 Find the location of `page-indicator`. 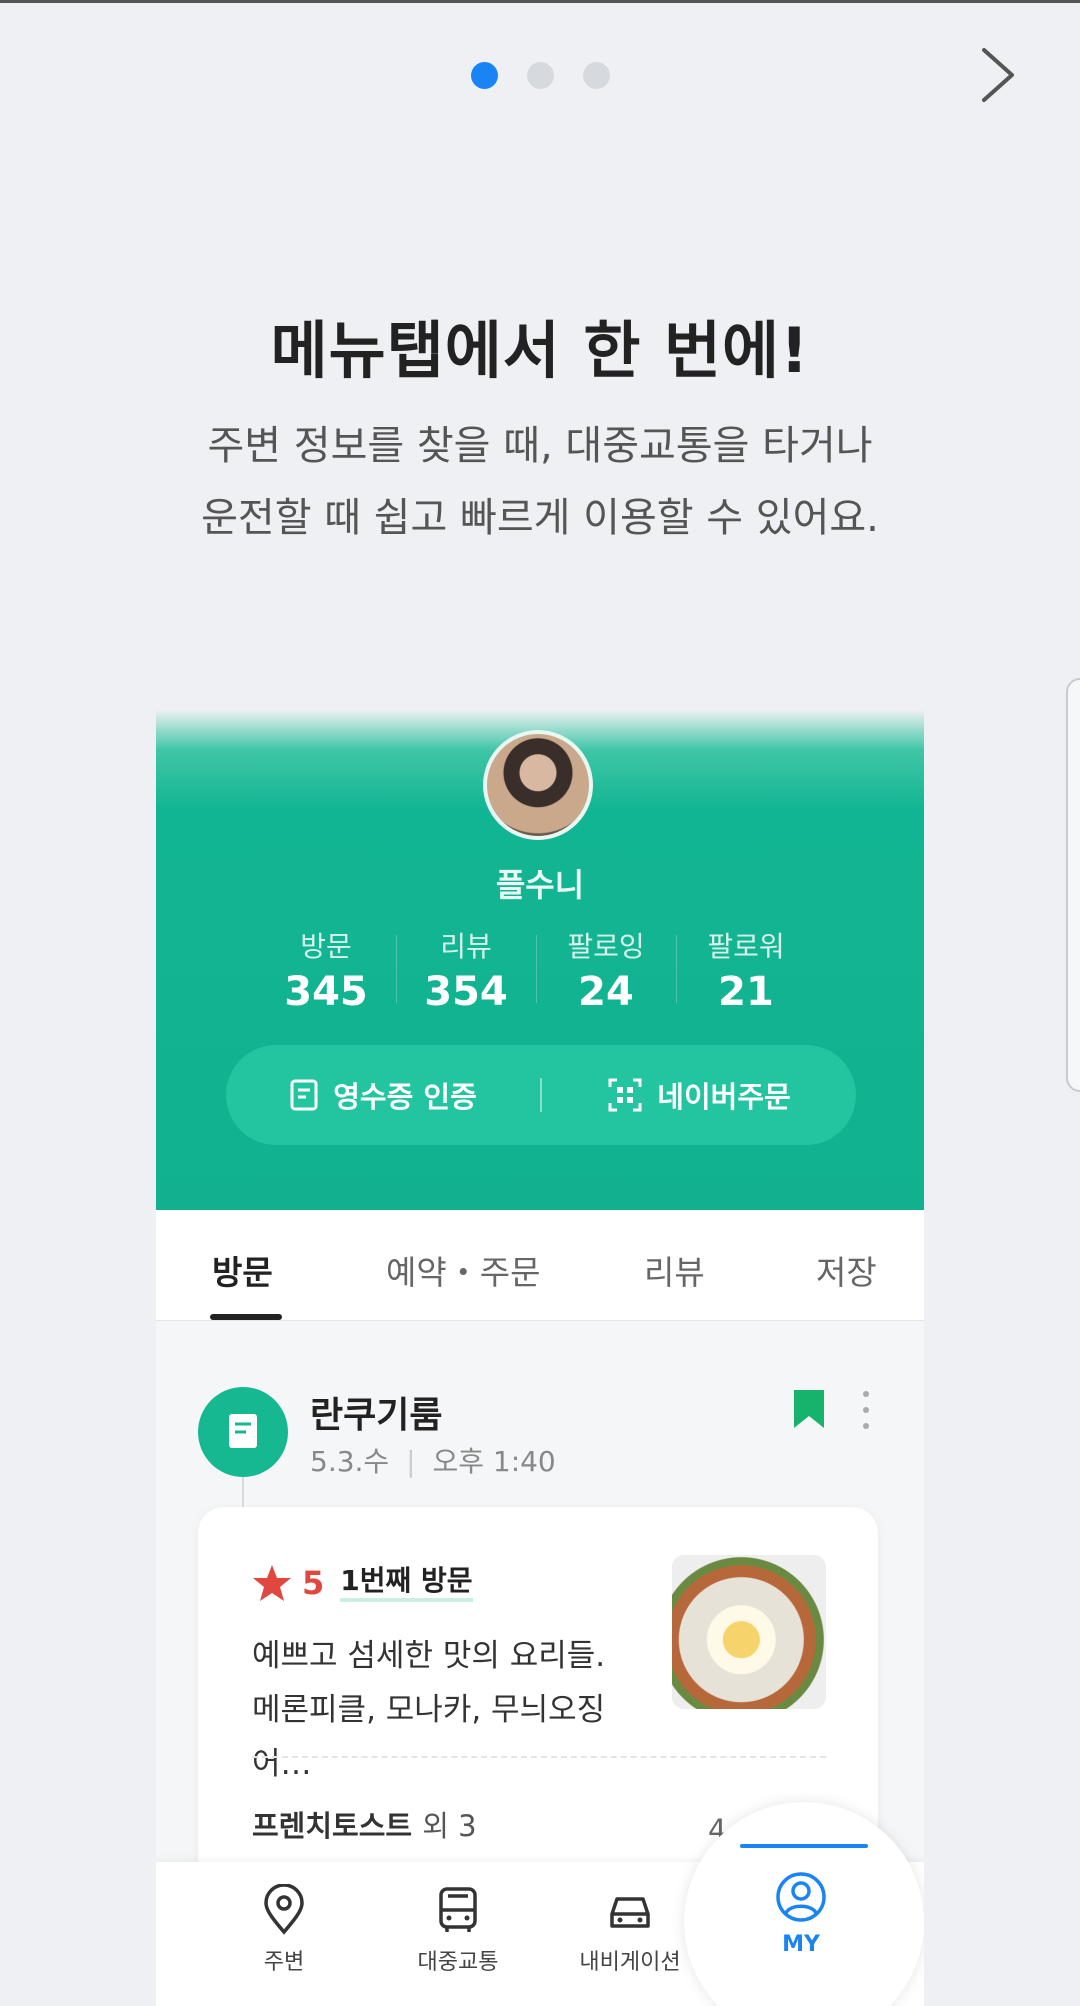

page-indicator is located at coordinates (540, 75).